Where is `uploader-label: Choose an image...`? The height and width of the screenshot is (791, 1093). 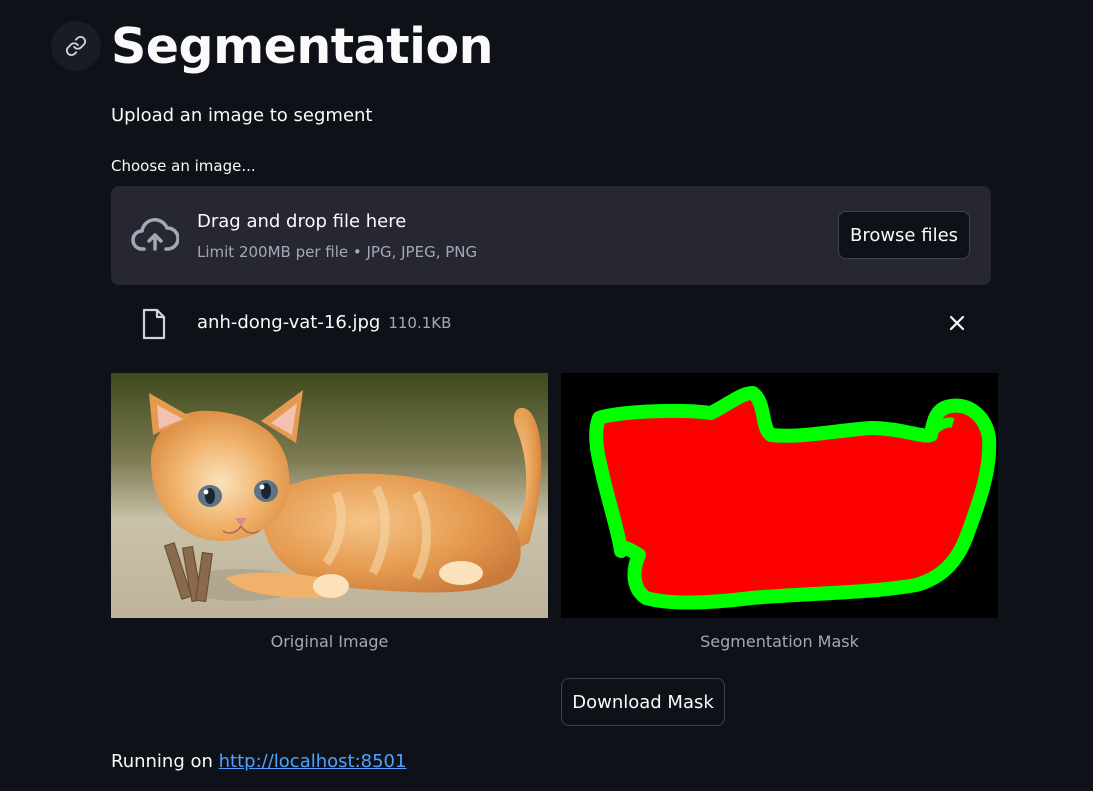 uploader-label: Choose an image... is located at coordinates (183, 166).